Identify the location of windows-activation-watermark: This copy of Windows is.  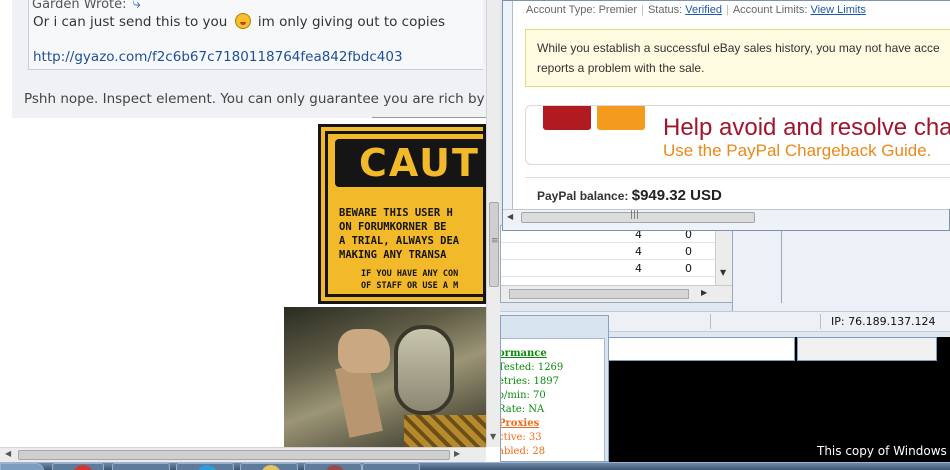
(883, 451).